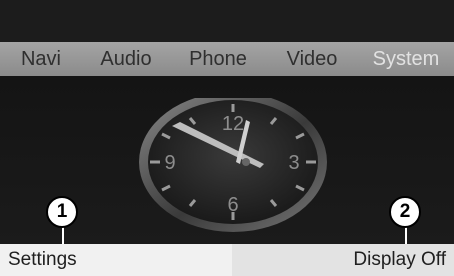 The height and width of the screenshot is (276, 454). I want to click on softkey-bar: Settings Display Off, so click(227, 260).